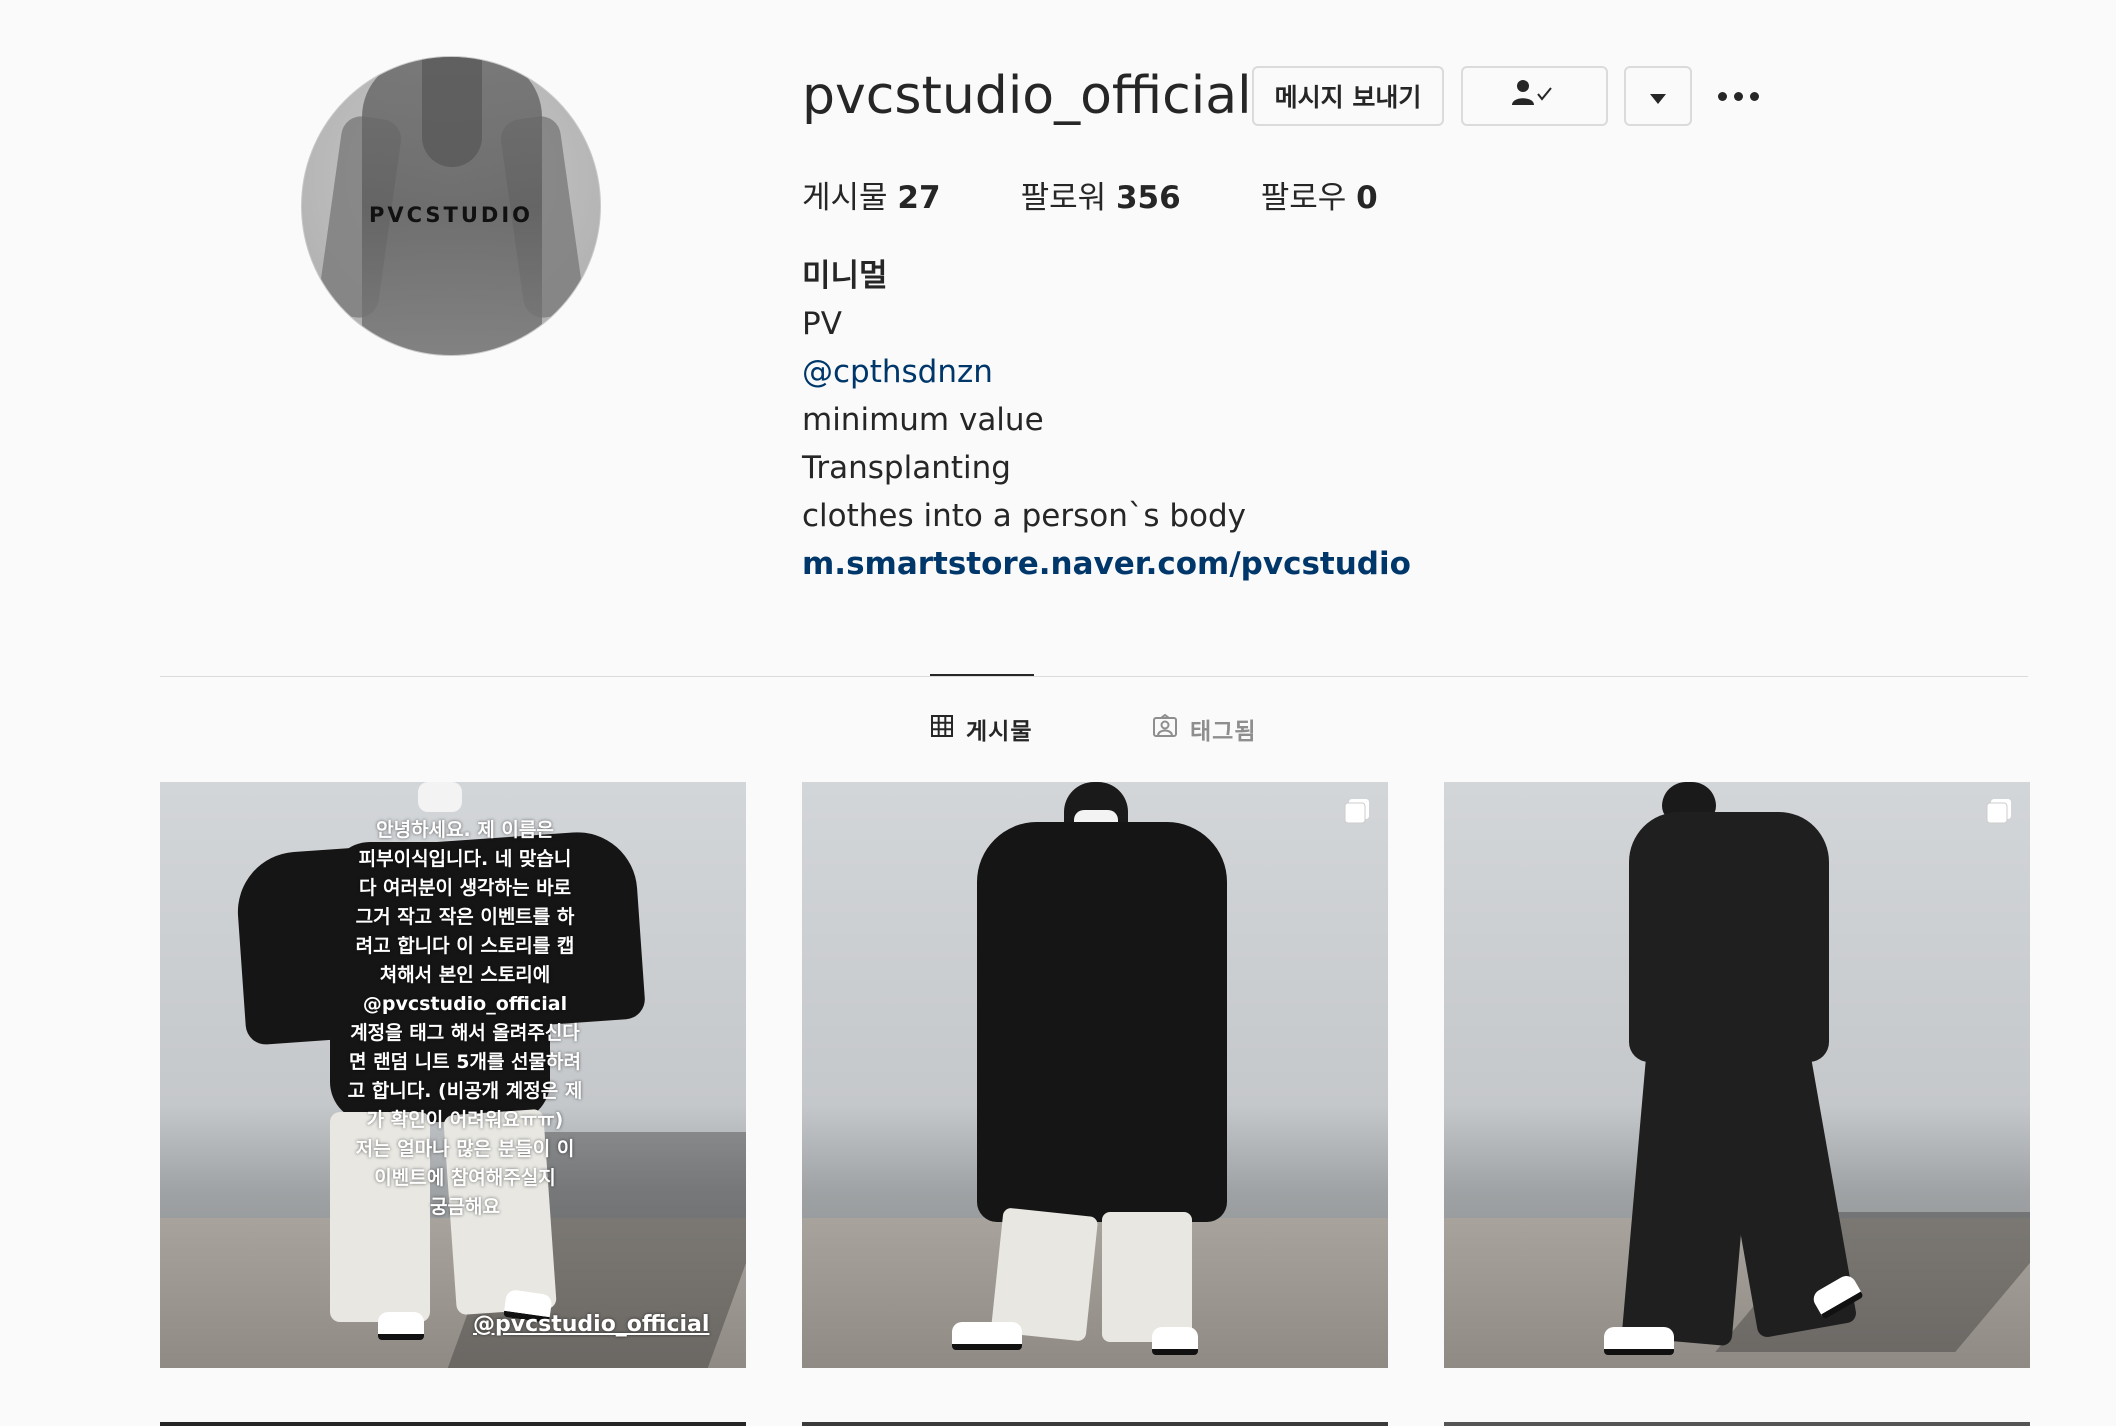  Describe the element at coordinates (440, 797) in the screenshot. I see `figure-mask` at that location.